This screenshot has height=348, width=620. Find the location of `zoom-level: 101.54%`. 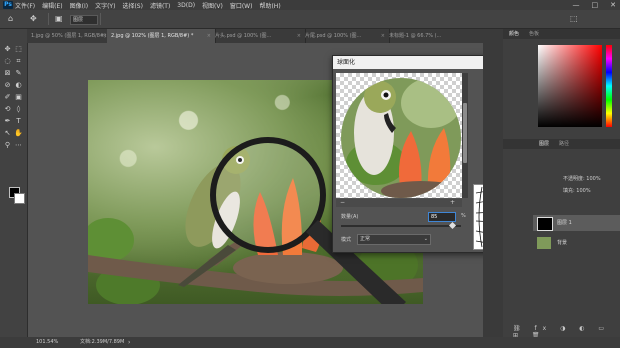

zoom-level: 101.54% is located at coordinates (47, 342).